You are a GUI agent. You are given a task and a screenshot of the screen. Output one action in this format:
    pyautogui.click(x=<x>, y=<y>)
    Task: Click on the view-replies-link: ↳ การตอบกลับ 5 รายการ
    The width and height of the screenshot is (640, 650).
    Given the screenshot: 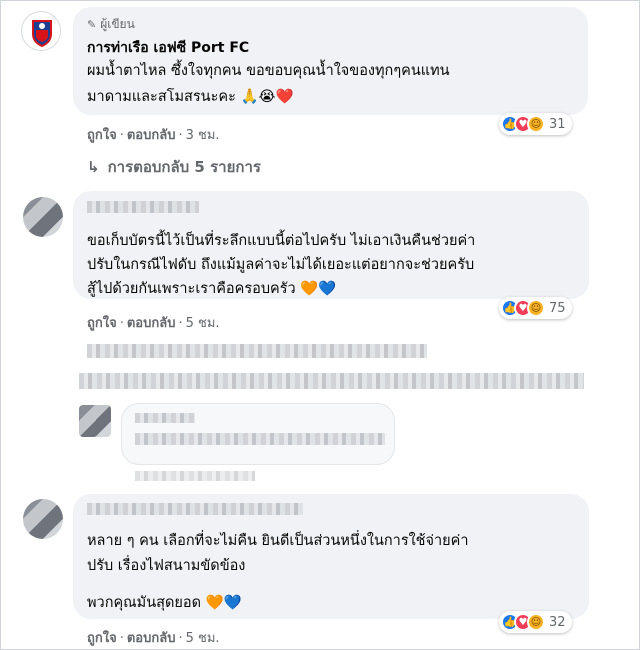 What is the action you would take?
    pyautogui.click(x=174, y=167)
    